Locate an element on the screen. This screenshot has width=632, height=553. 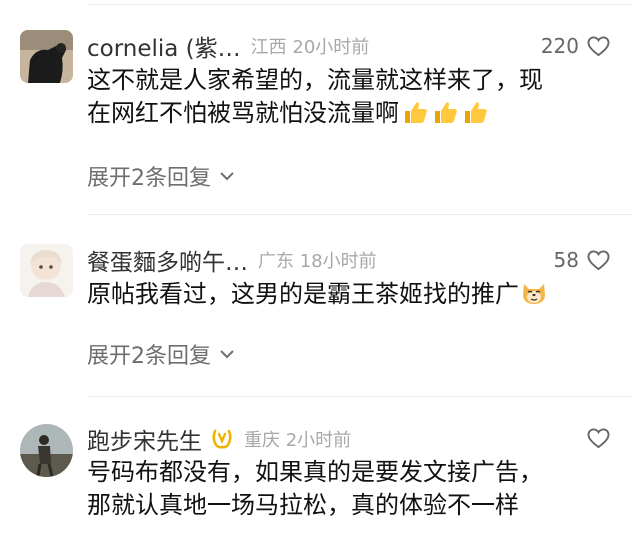
username: 跑步宋先生 is located at coordinates (144, 439).